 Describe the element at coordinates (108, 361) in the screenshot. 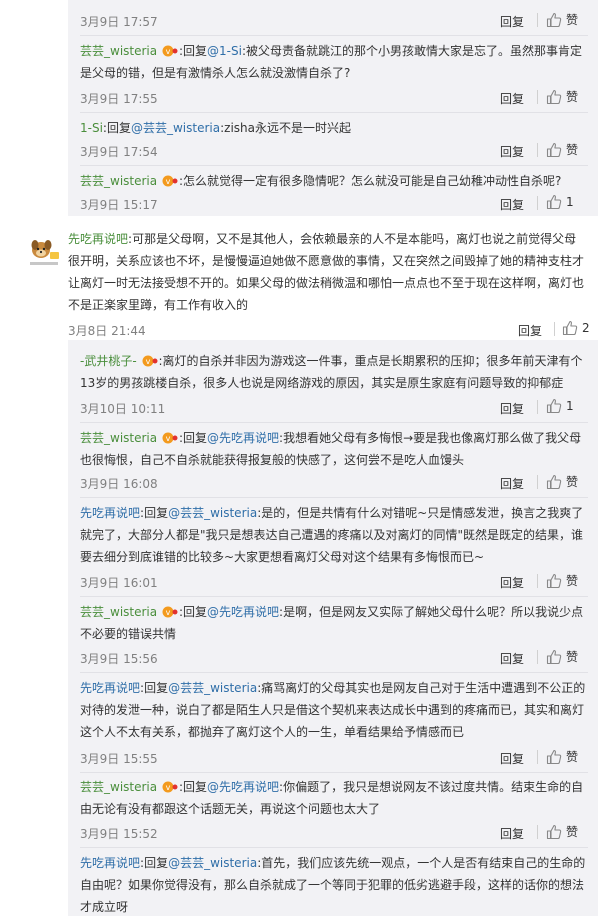

I see `username-link: -武井桃子-` at that location.